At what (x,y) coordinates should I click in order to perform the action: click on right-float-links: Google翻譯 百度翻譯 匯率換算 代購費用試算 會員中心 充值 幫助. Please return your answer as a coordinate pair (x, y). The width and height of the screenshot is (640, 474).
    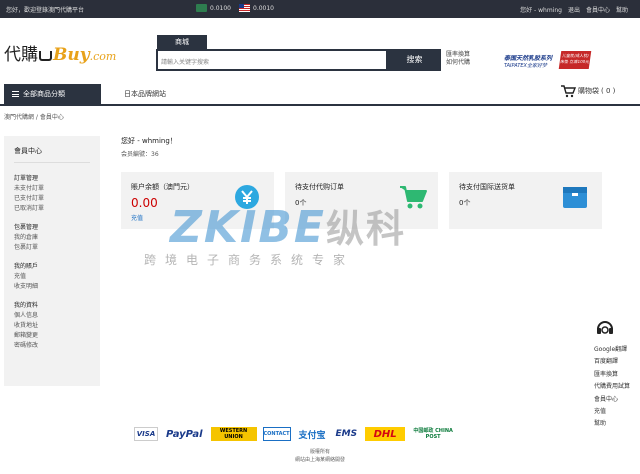
    Looking at the image, I should click on (612, 387).